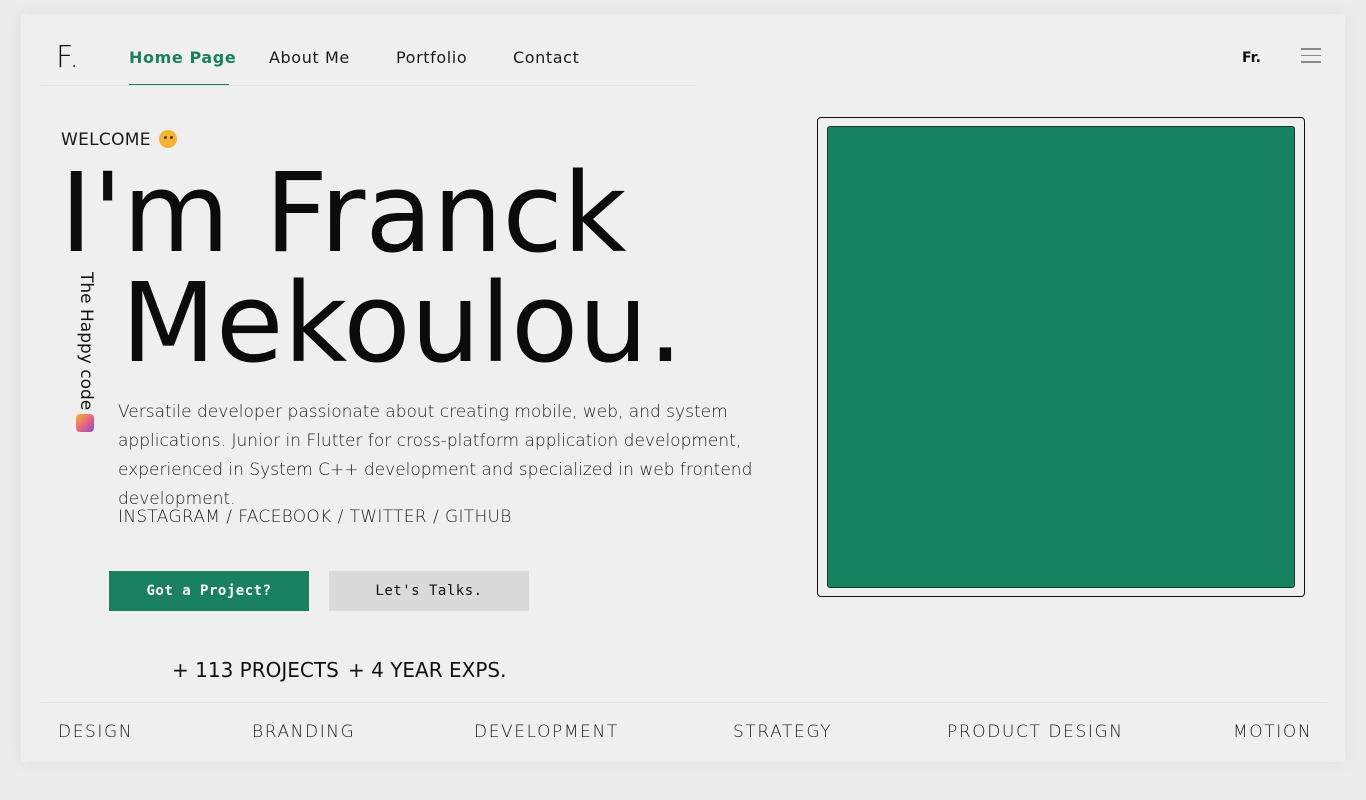 The height and width of the screenshot is (800, 1366). I want to click on party-face-icon, so click(85, 423).